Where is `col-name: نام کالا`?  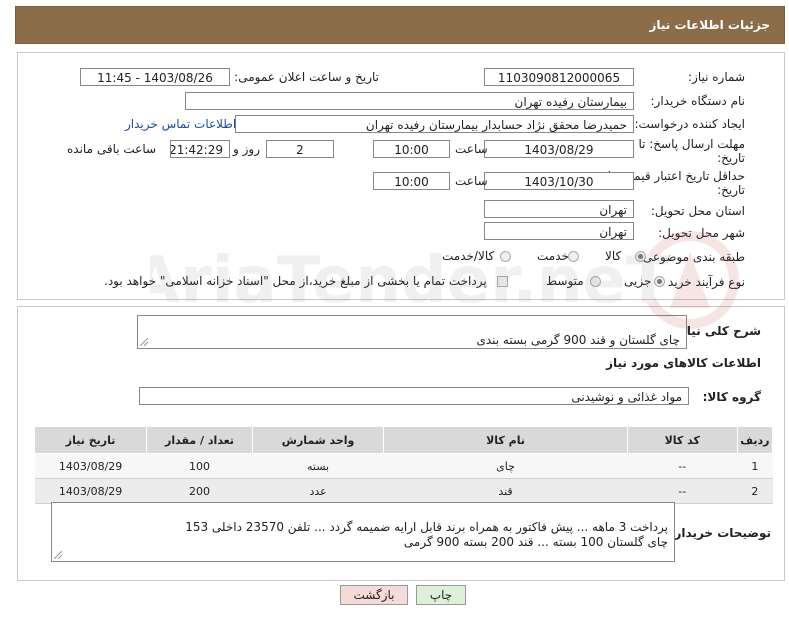
col-name: نام کالا is located at coordinates (505, 440).